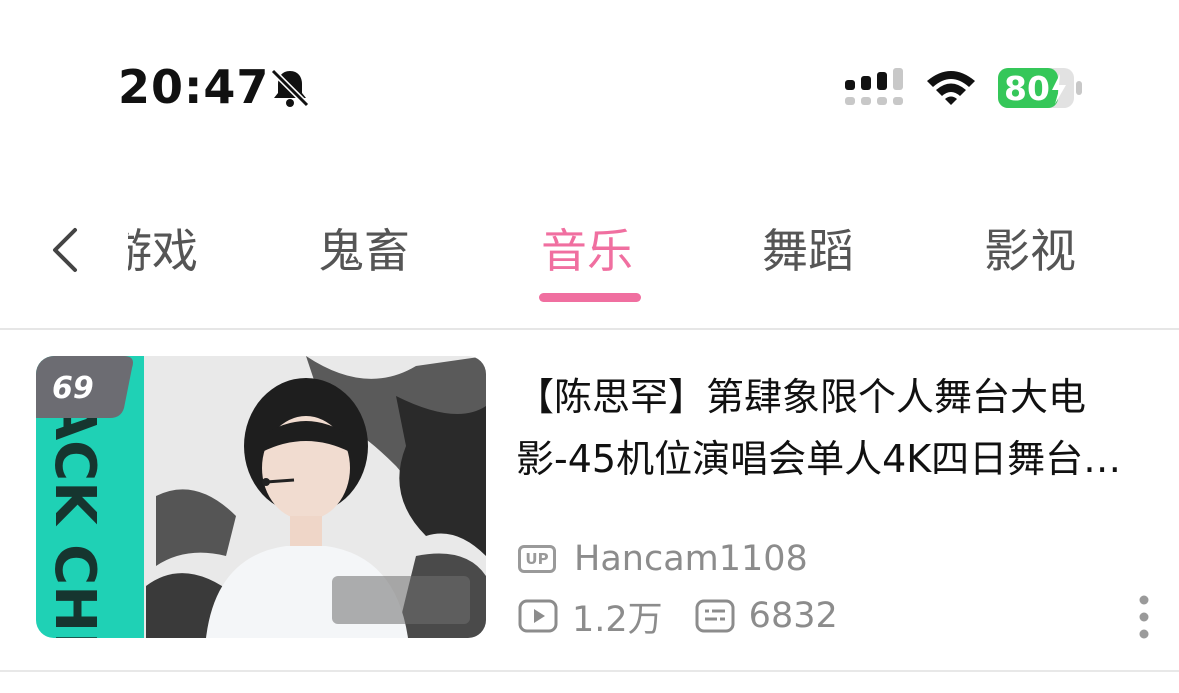 The image size is (1179, 693). I want to click on tab-music: 音乐, so click(587, 248).